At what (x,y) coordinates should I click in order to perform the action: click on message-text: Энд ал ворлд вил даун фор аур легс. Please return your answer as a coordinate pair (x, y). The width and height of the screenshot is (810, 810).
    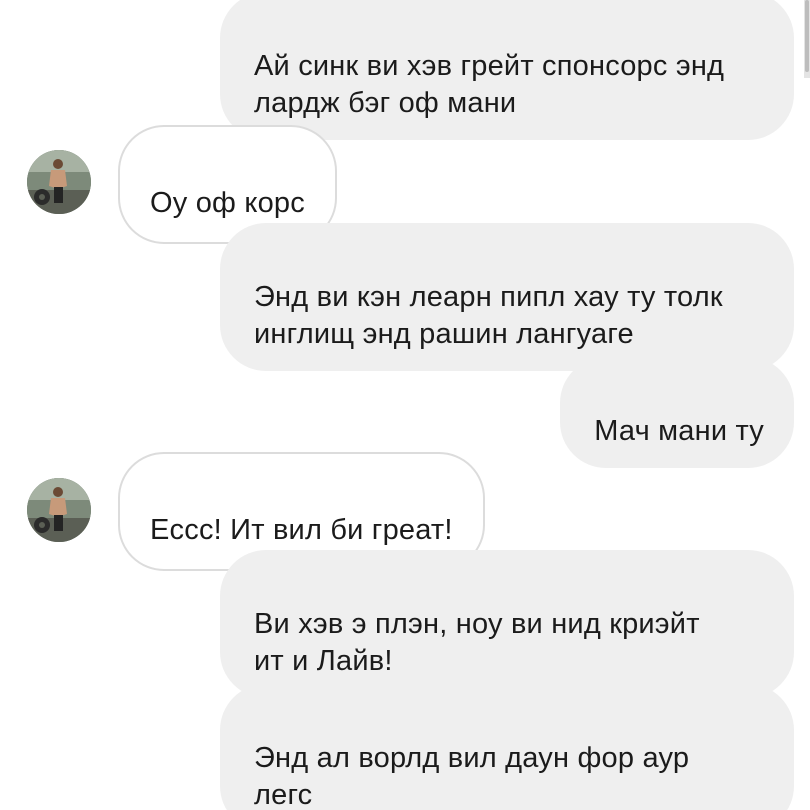
    Looking at the image, I should click on (472, 776).